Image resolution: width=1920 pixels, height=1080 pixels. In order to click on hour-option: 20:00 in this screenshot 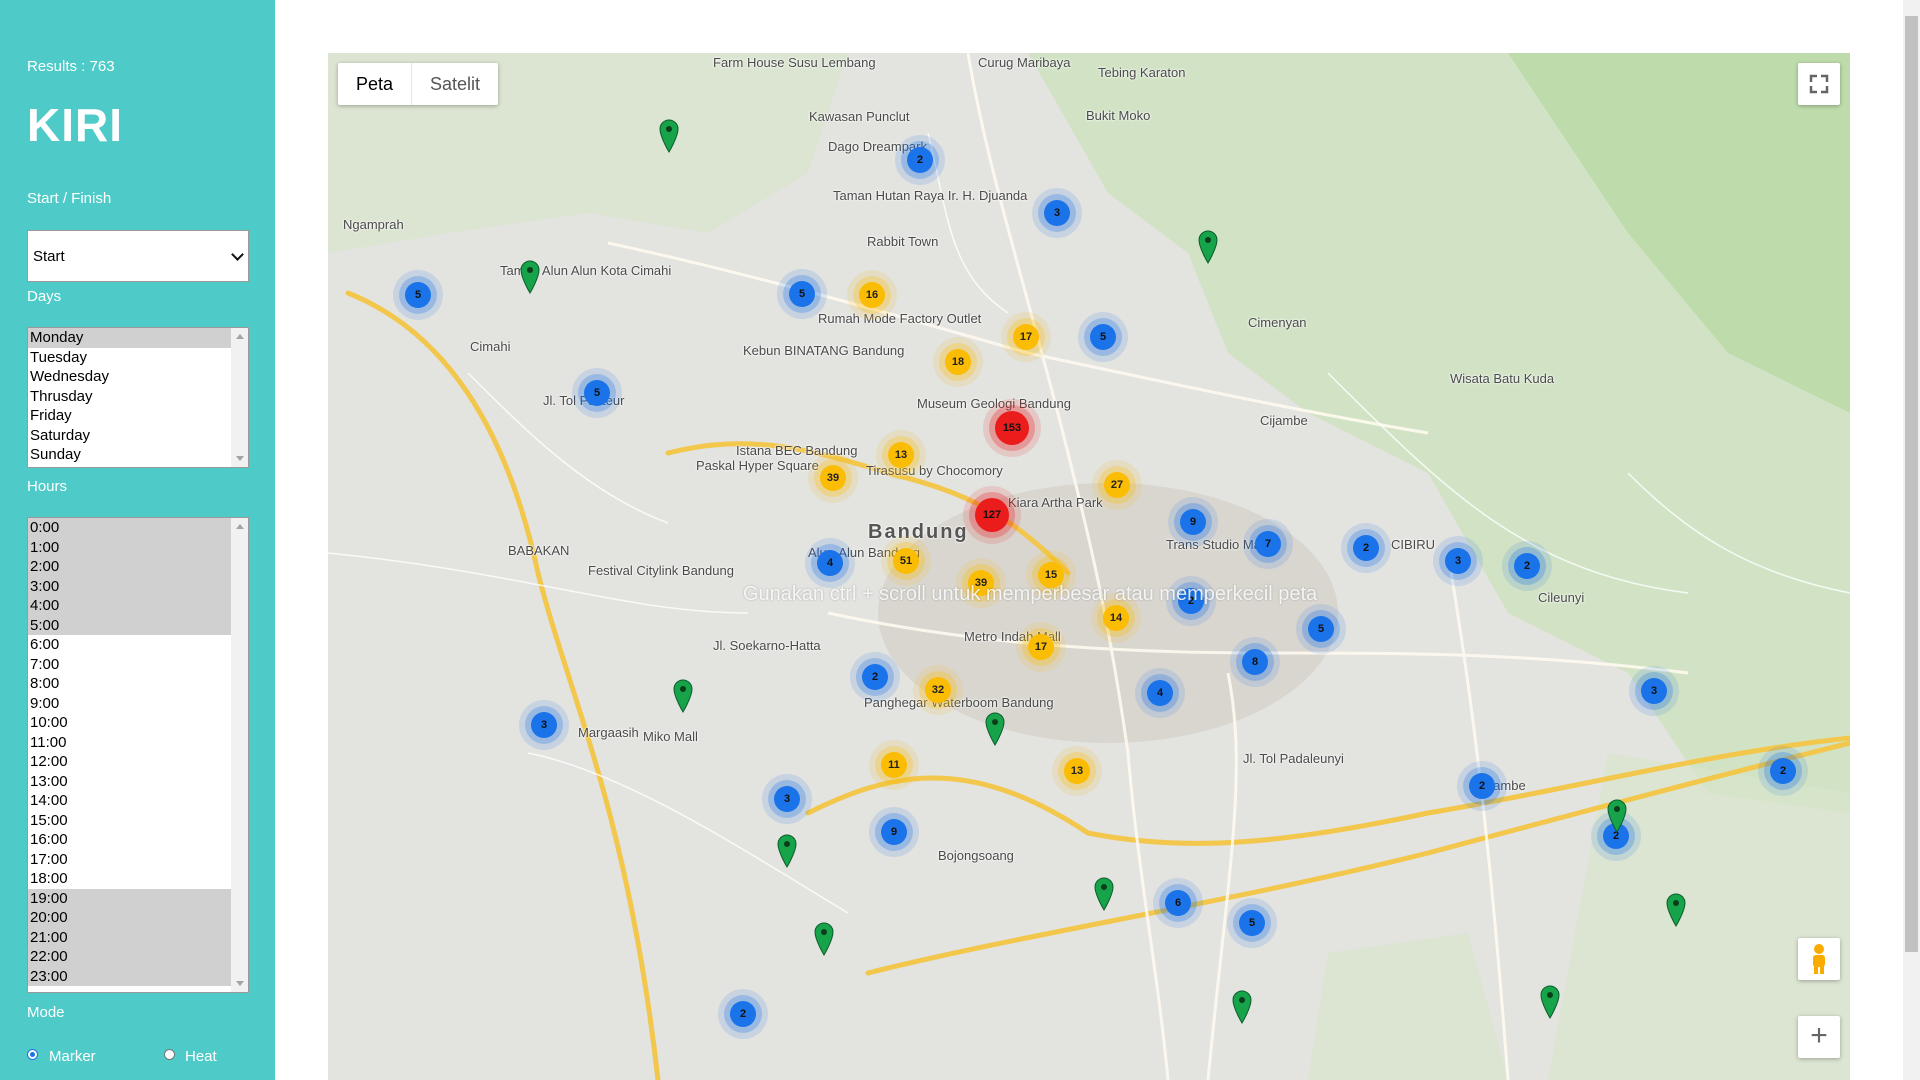, I will do `click(130, 918)`.